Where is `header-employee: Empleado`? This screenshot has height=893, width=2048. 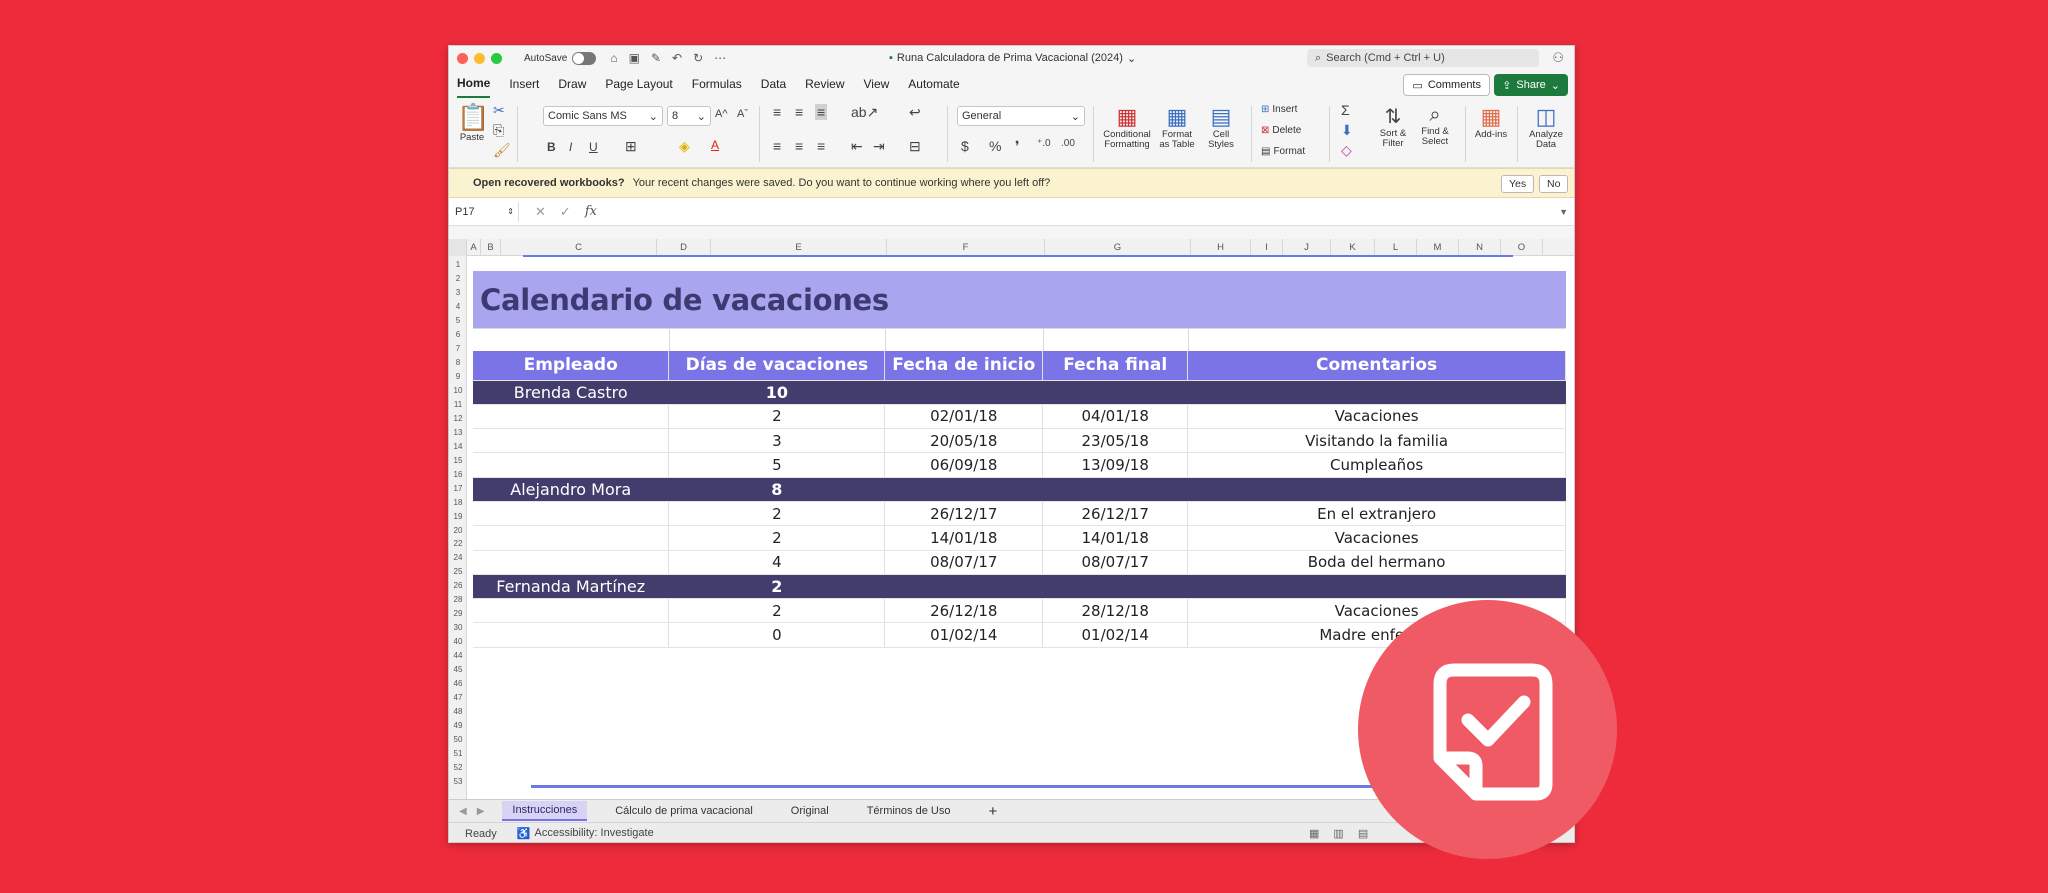 header-employee: Empleado is located at coordinates (571, 366).